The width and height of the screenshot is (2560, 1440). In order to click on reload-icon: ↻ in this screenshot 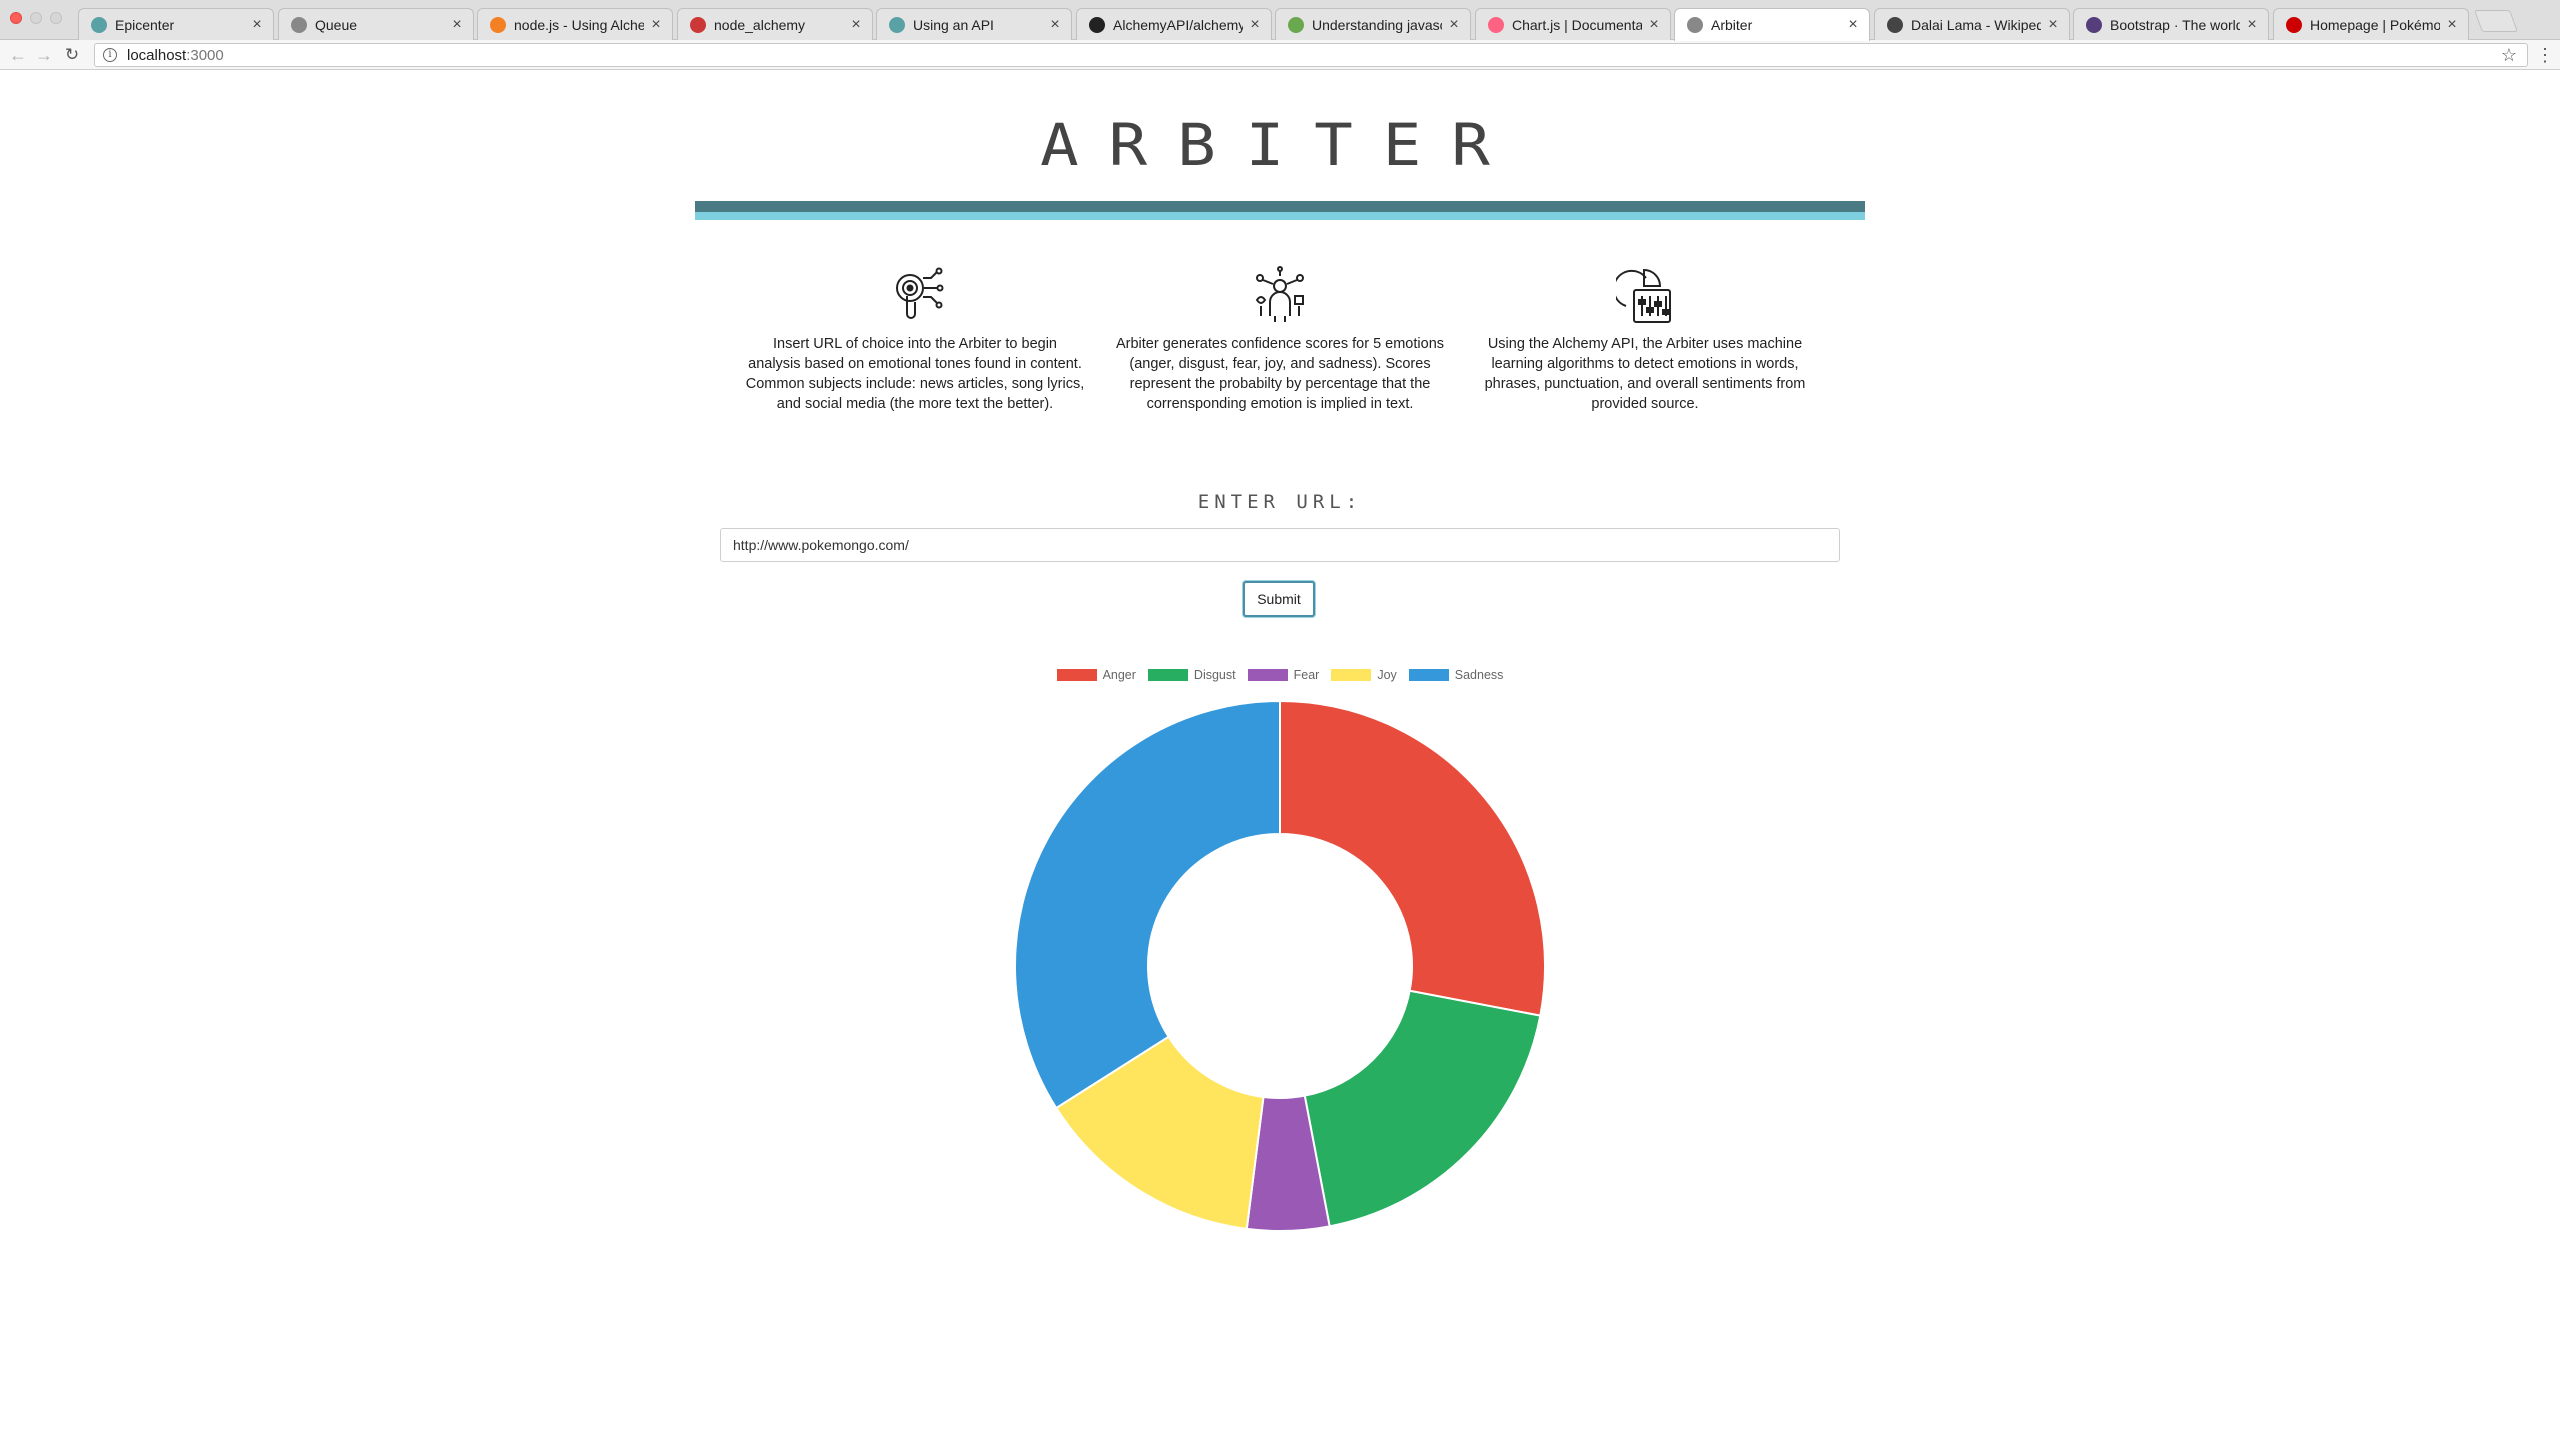, I will do `click(72, 55)`.